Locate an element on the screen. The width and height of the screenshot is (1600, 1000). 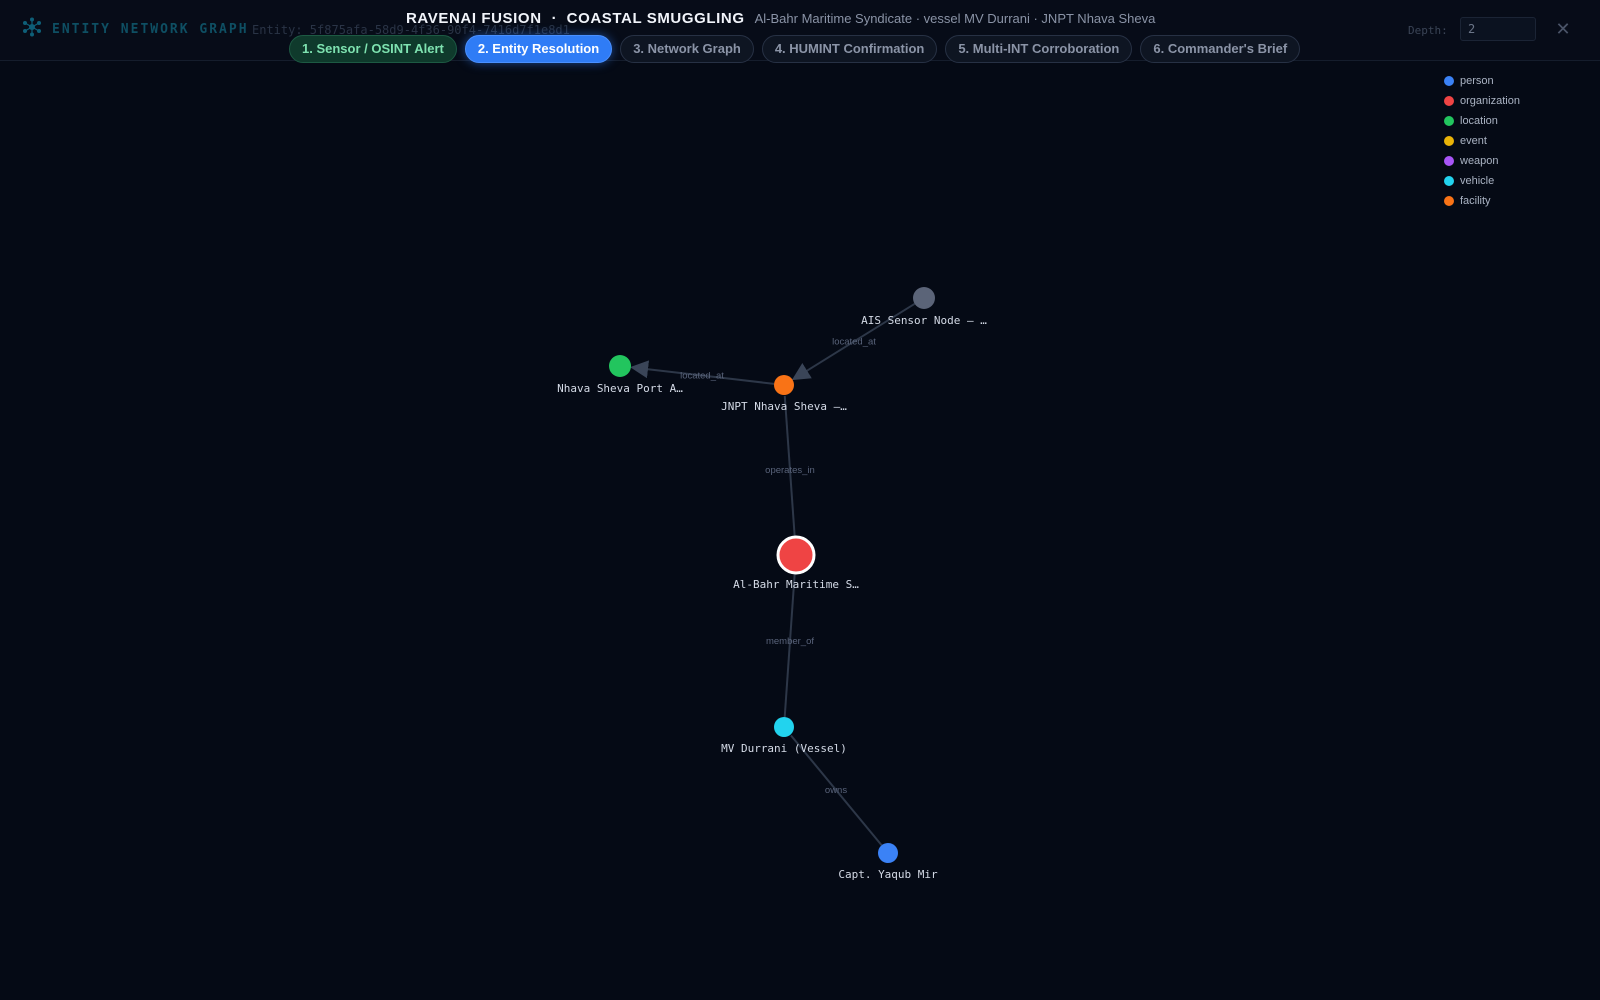
graph-node-vessel: MV Durrani (Vessel) is located at coordinates (784, 736).